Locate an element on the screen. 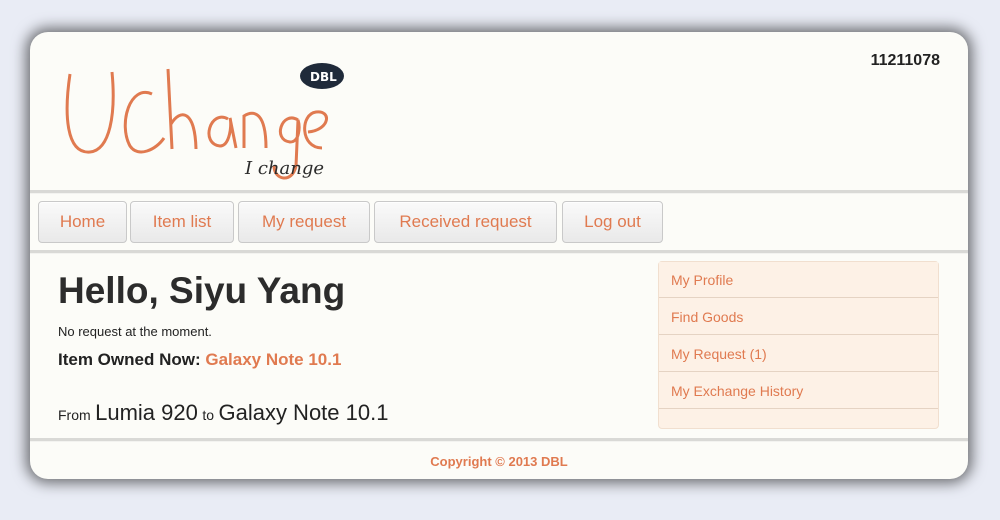 Image resolution: width=1000 pixels, height=520 pixels. exchange-history-line: From Lumia 920 to Galaxy Note 10.1 is located at coordinates (223, 413).